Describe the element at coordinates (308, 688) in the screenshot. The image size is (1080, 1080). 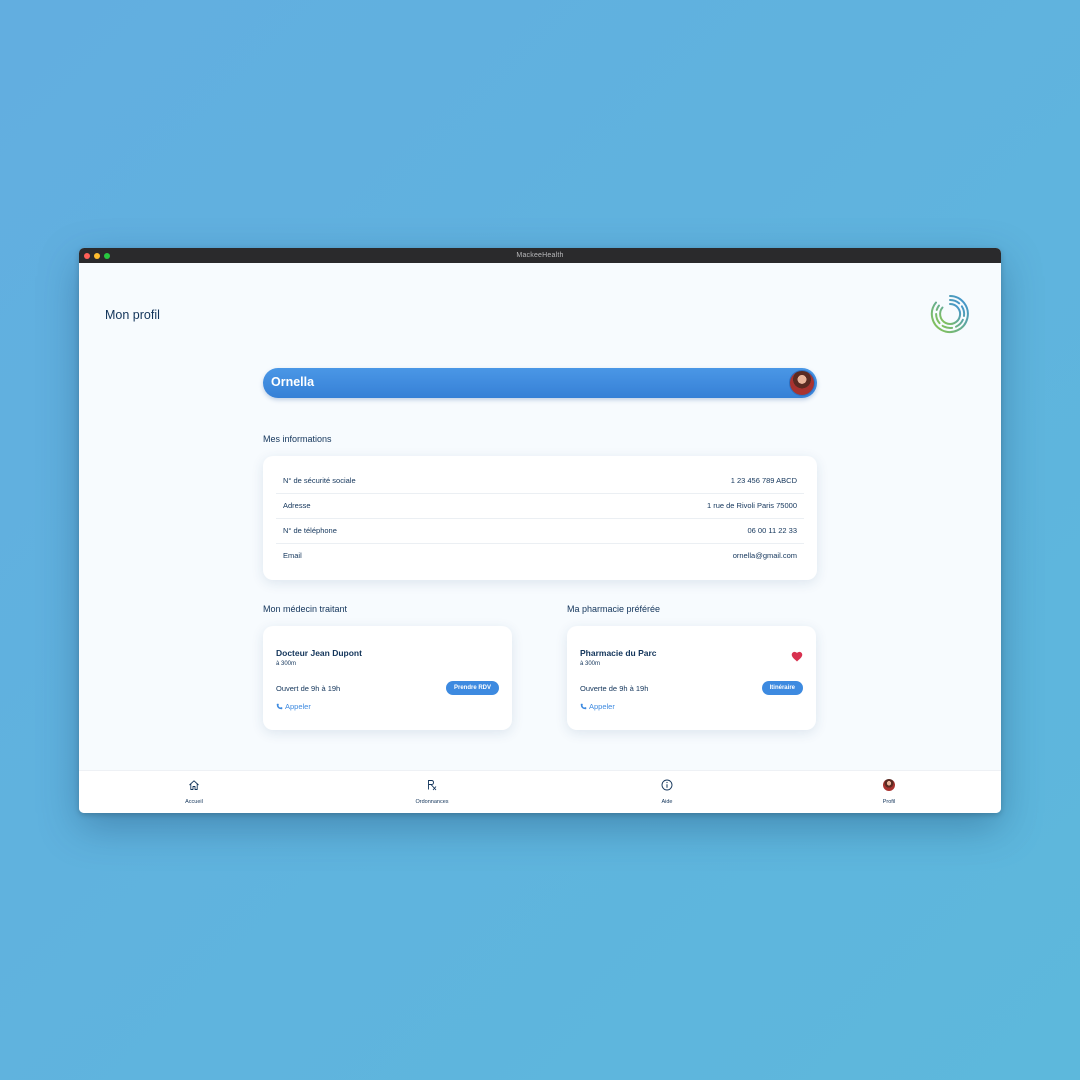
I see `doctor-hours: Ouvert de 9h à 19h` at that location.